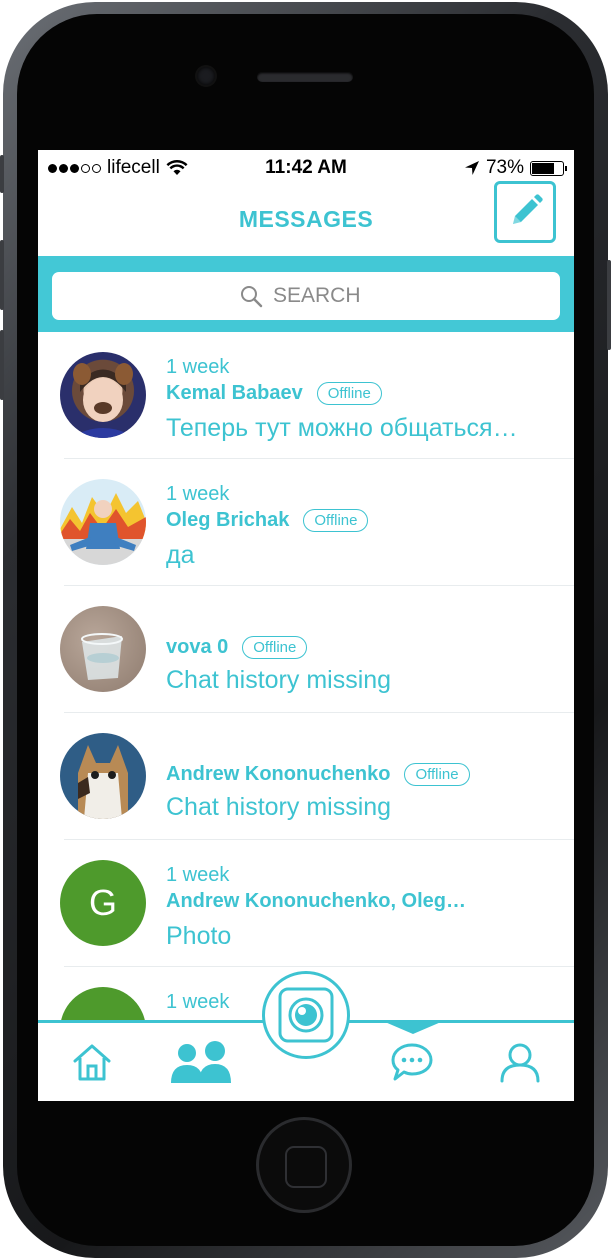 The width and height of the screenshot is (611, 1260). I want to click on profile-icon, so click(520, 1063).